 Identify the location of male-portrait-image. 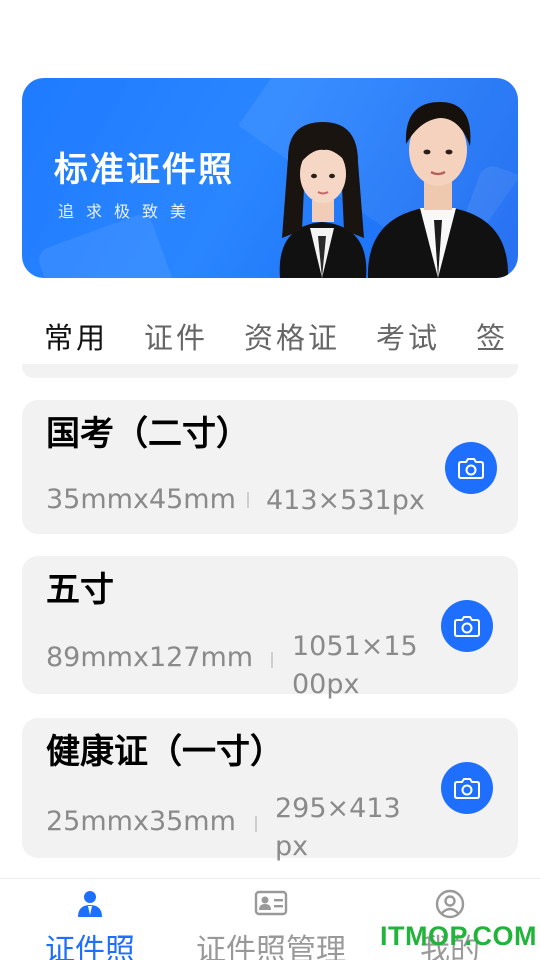
(438, 190).